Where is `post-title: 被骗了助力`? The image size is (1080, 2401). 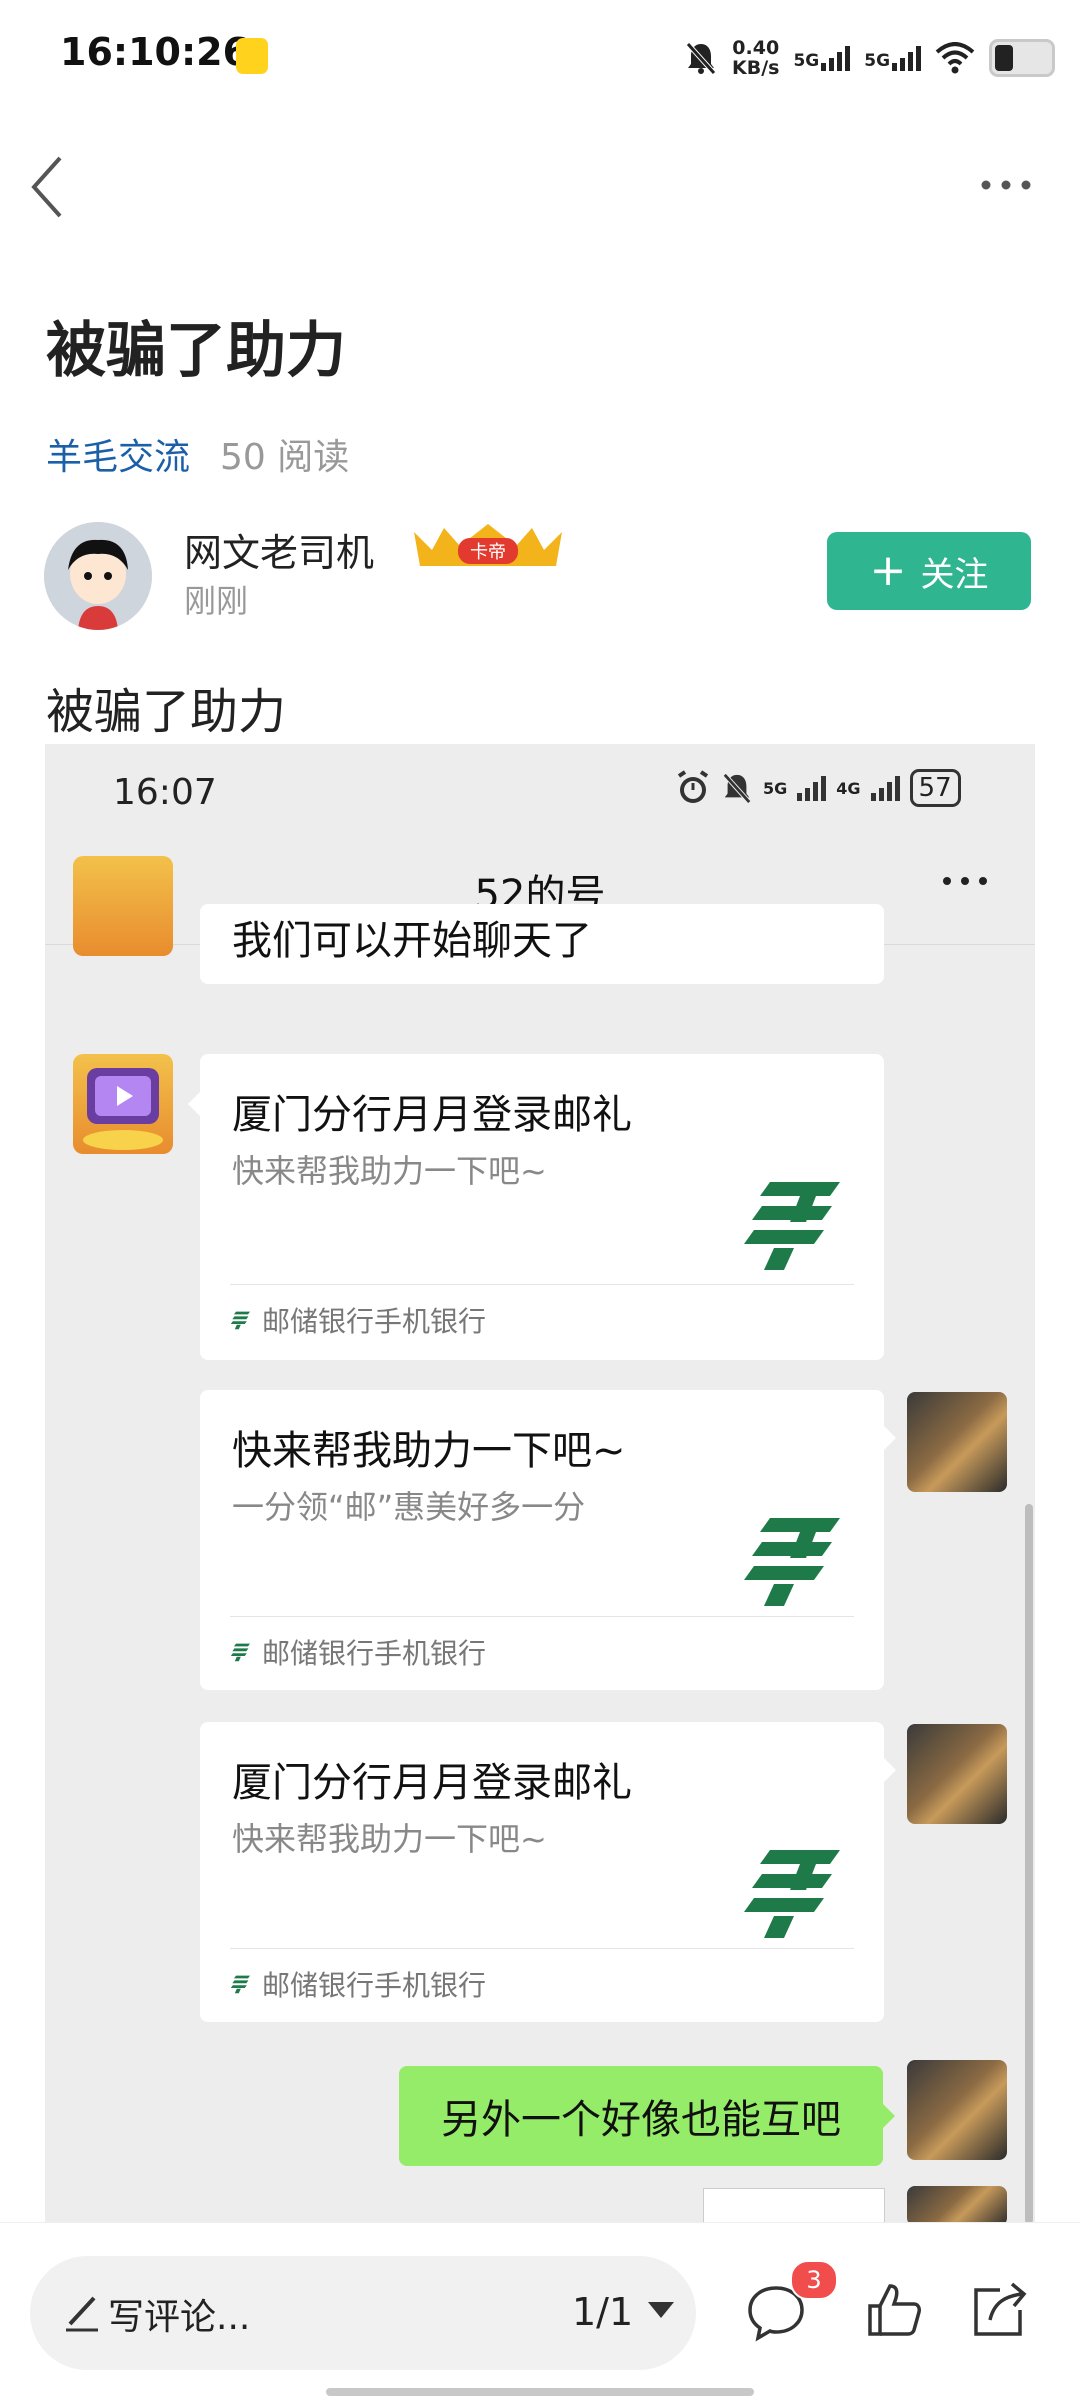 post-title: 被骗了助力 is located at coordinates (196, 351).